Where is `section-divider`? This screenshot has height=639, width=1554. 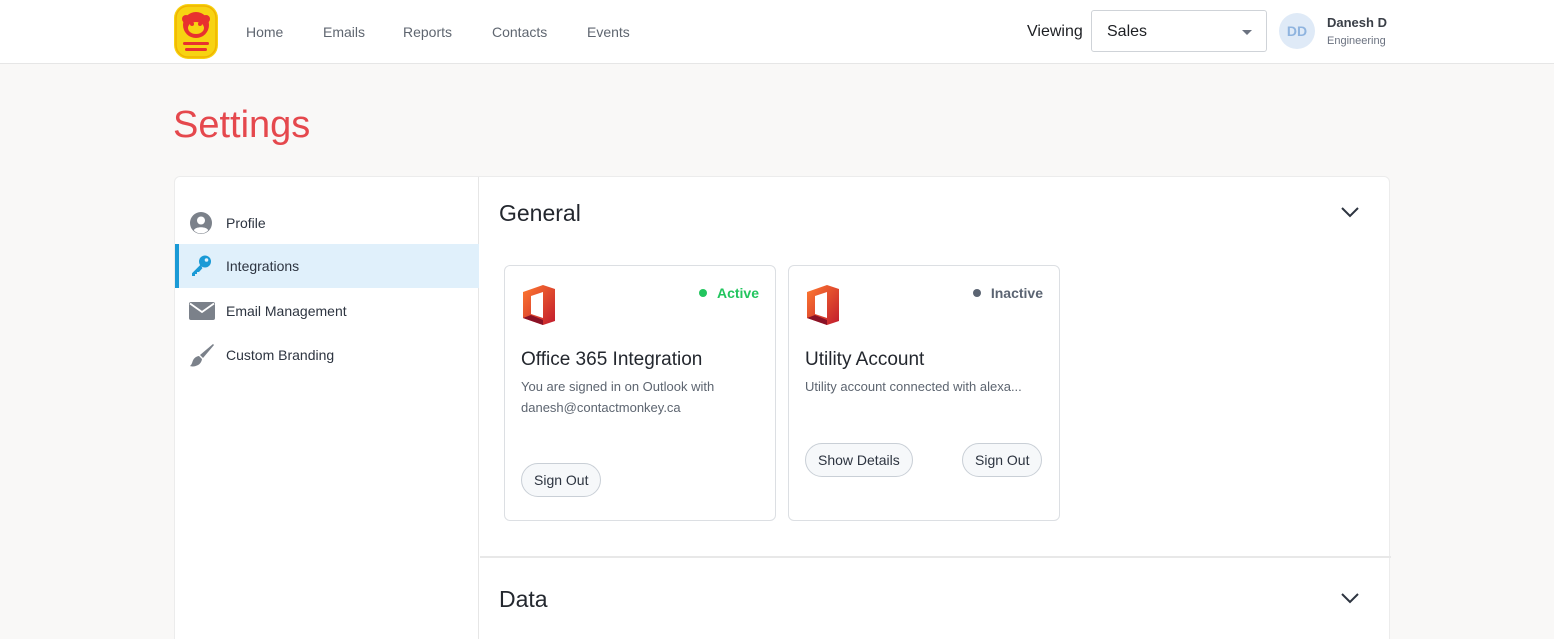 section-divider is located at coordinates (935, 557).